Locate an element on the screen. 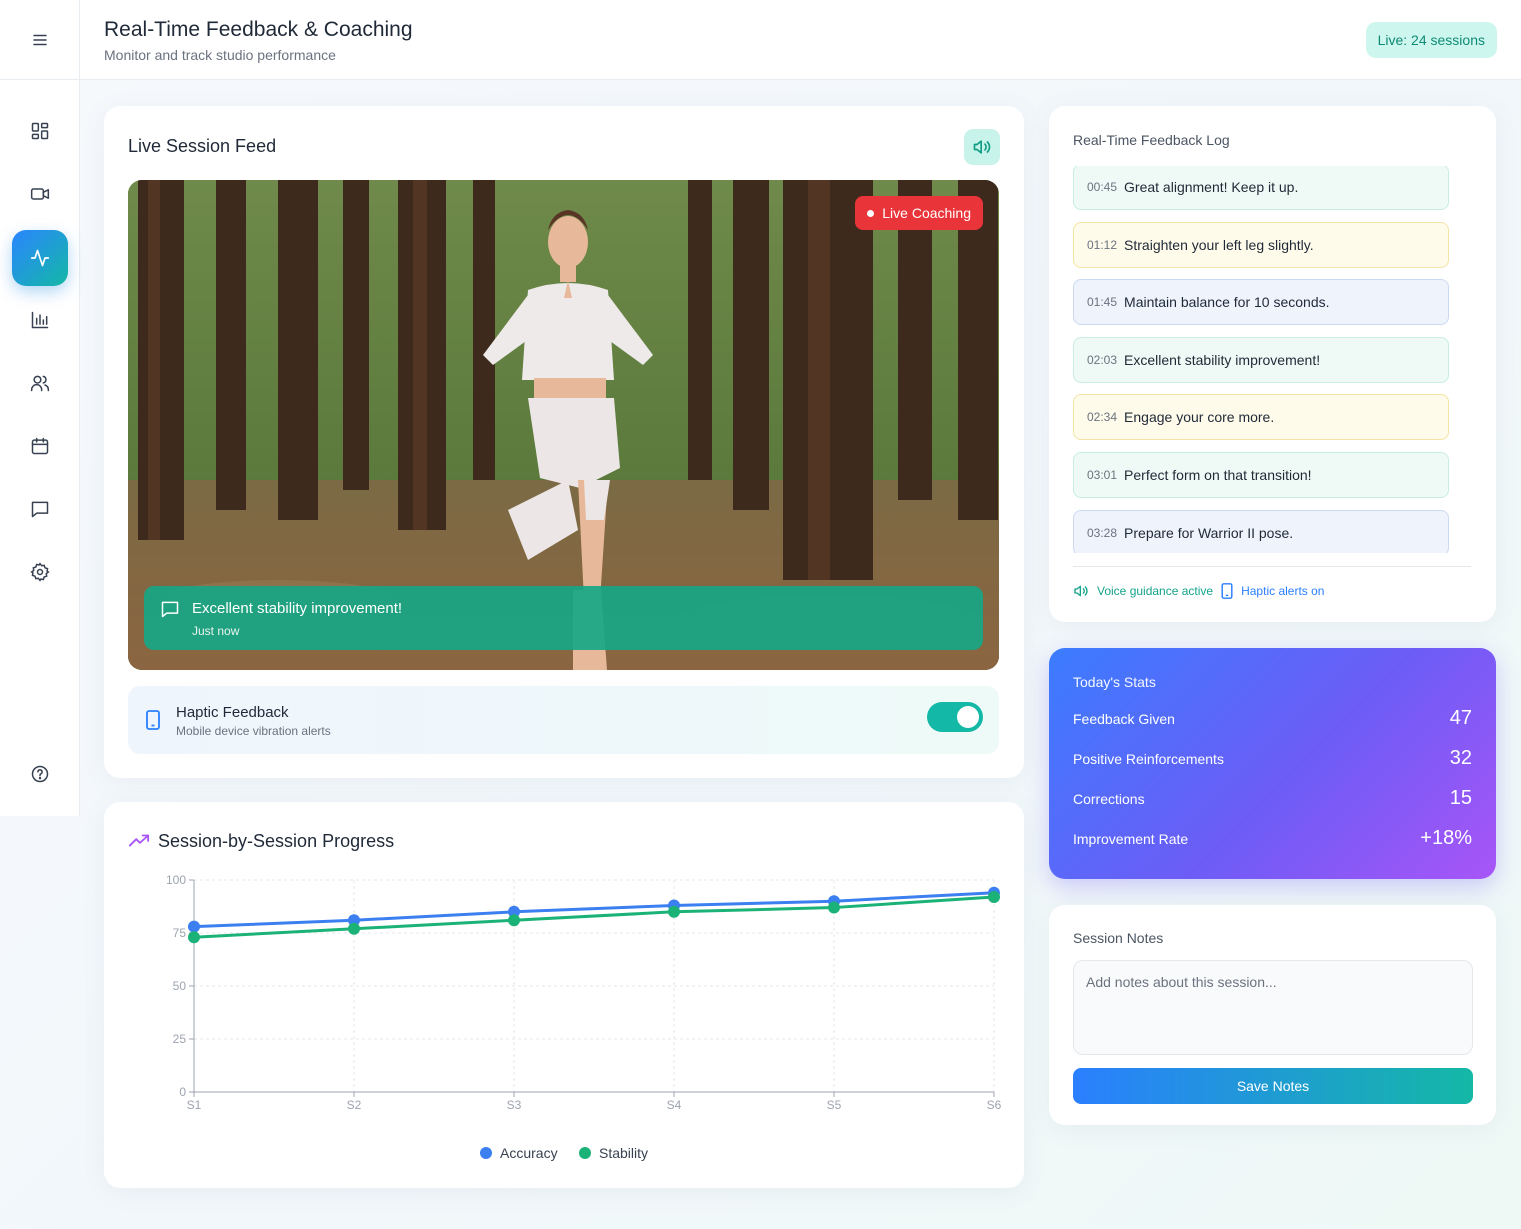 The image size is (1521, 1229). log-item: 03:28 Prepare for Warrior II pose. is located at coordinates (1261, 531).